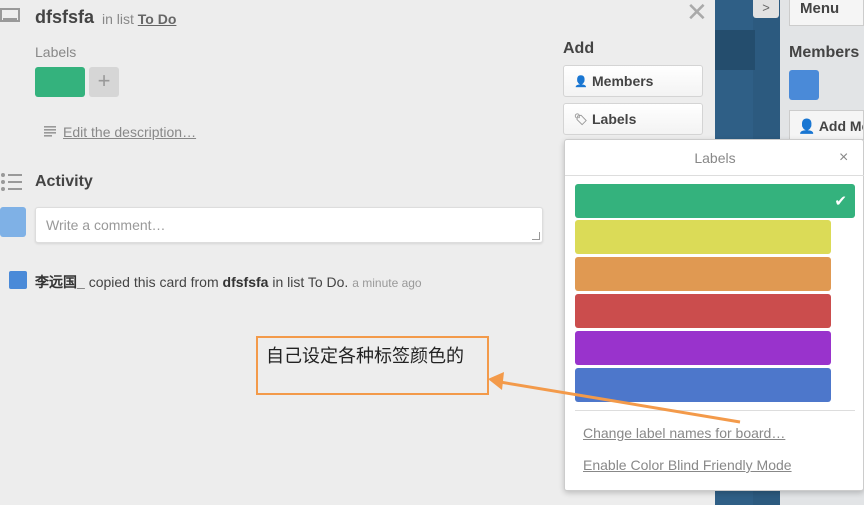 This screenshot has width=864, height=505. Describe the element at coordinates (614, 119) in the screenshot. I see `labels-button-label: Labels` at that location.